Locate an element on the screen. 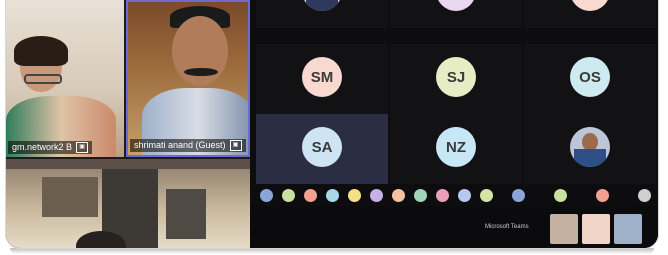  participant-avatar: O is located at coordinates (590, 5).